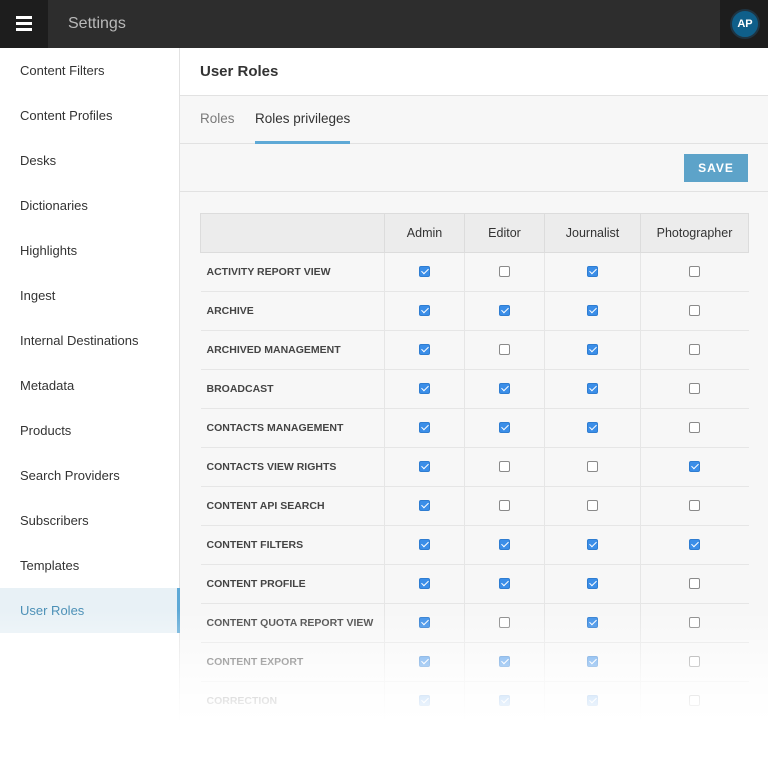 This screenshot has height=759, width=768. I want to click on sidebar-item-content-profiles: Content Profiles, so click(89, 115).